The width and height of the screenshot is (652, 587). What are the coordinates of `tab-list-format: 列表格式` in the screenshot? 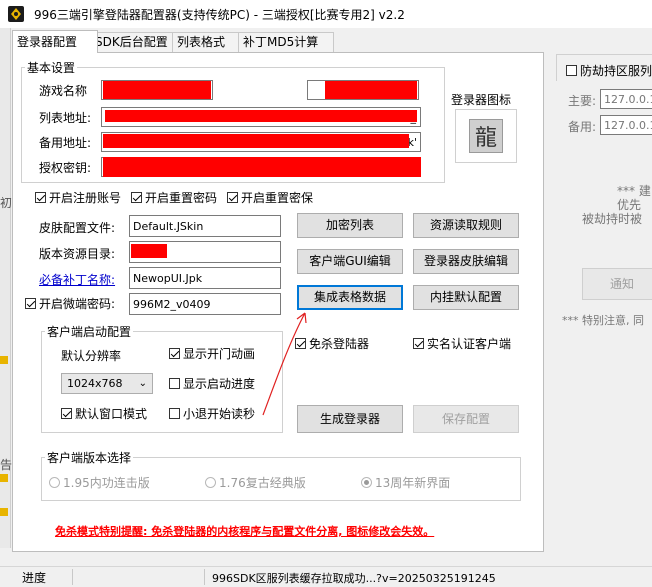 It's located at (209, 42).